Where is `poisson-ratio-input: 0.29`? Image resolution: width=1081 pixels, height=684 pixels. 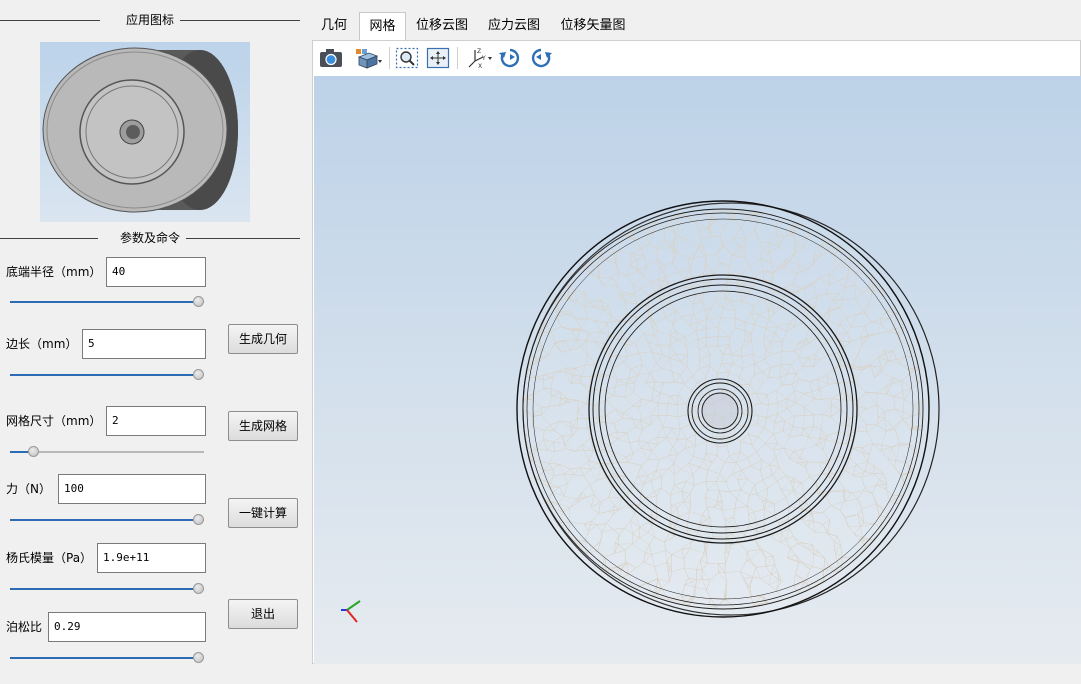 poisson-ratio-input: 0.29 is located at coordinates (127, 627).